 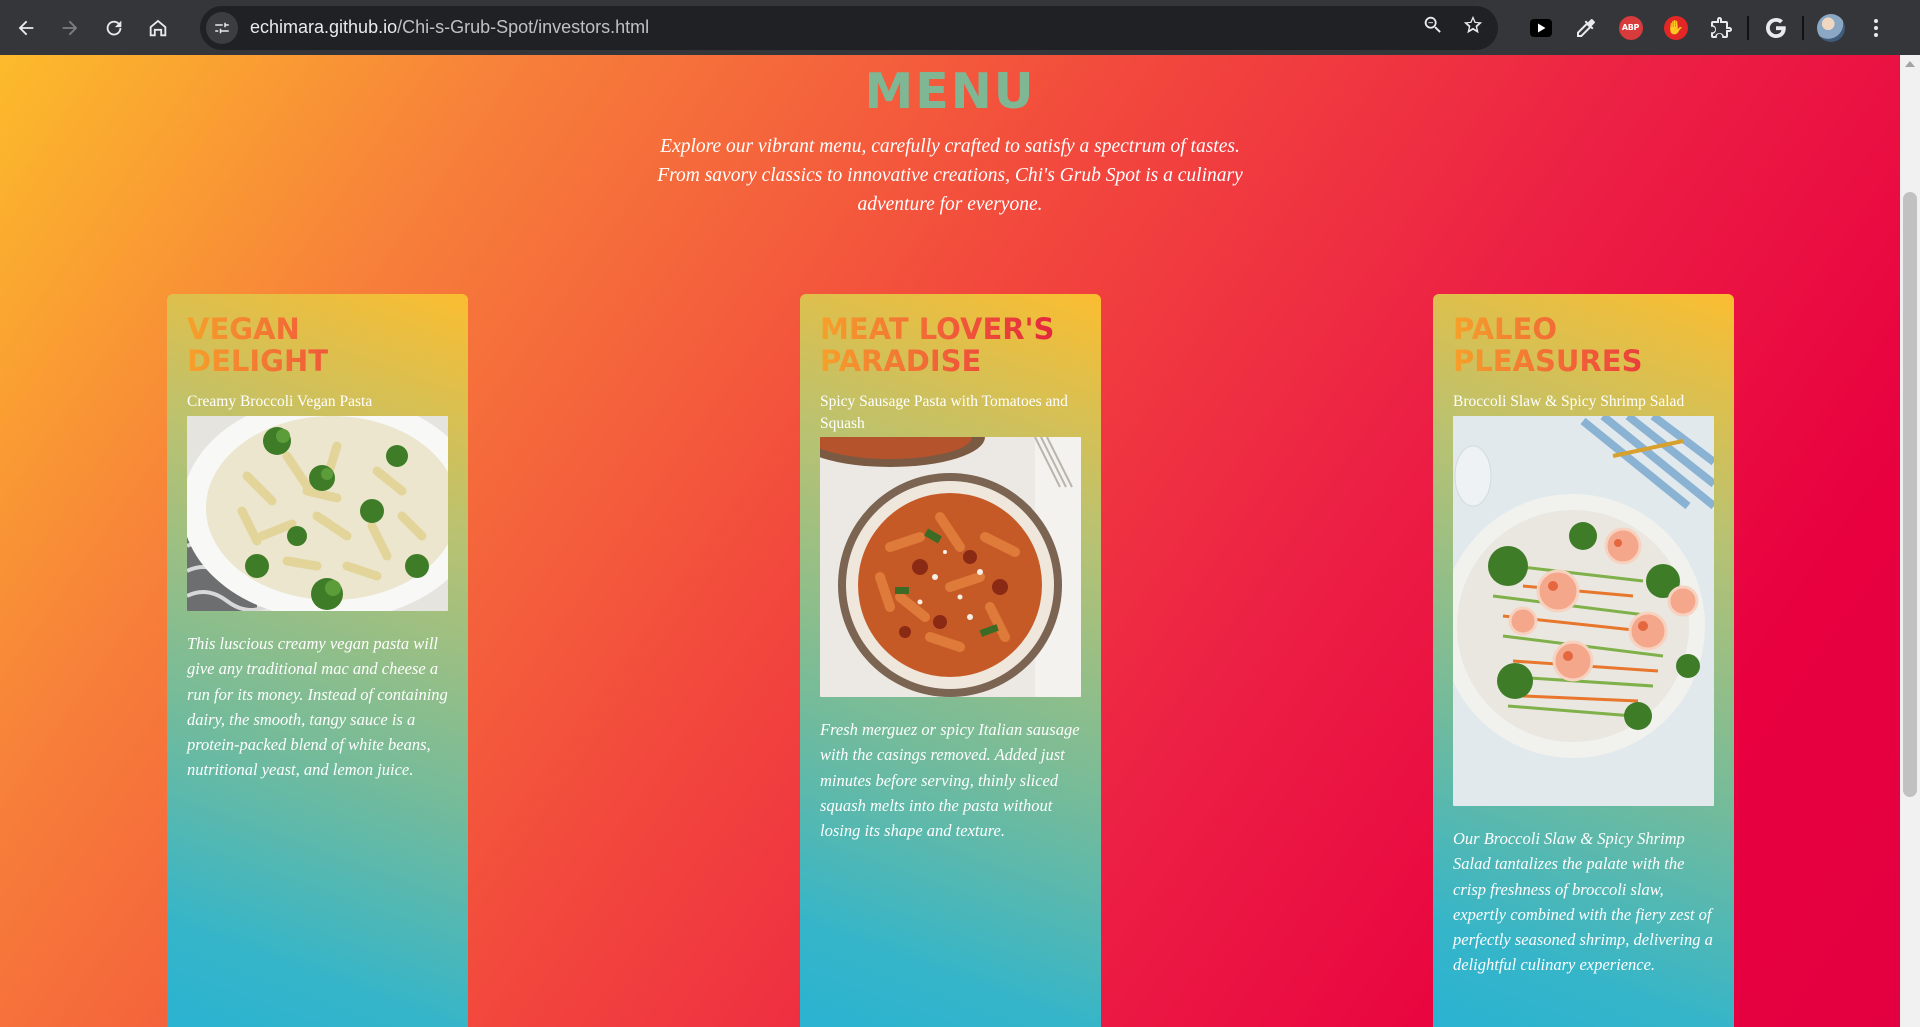 What do you see at coordinates (1875, 28) in the screenshot?
I see `kebab-menu-icon` at bounding box center [1875, 28].